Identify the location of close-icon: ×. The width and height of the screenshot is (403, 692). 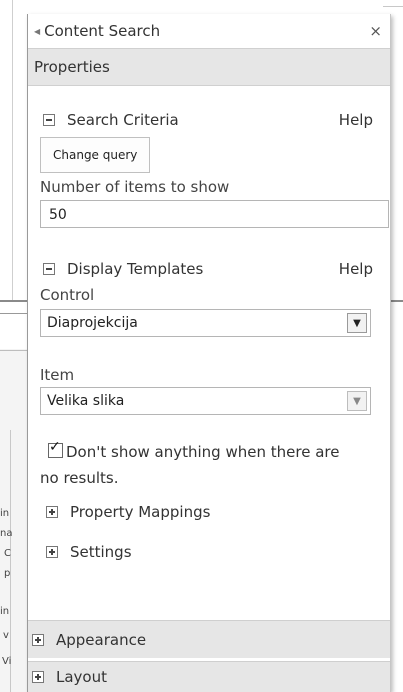
(375, 31).